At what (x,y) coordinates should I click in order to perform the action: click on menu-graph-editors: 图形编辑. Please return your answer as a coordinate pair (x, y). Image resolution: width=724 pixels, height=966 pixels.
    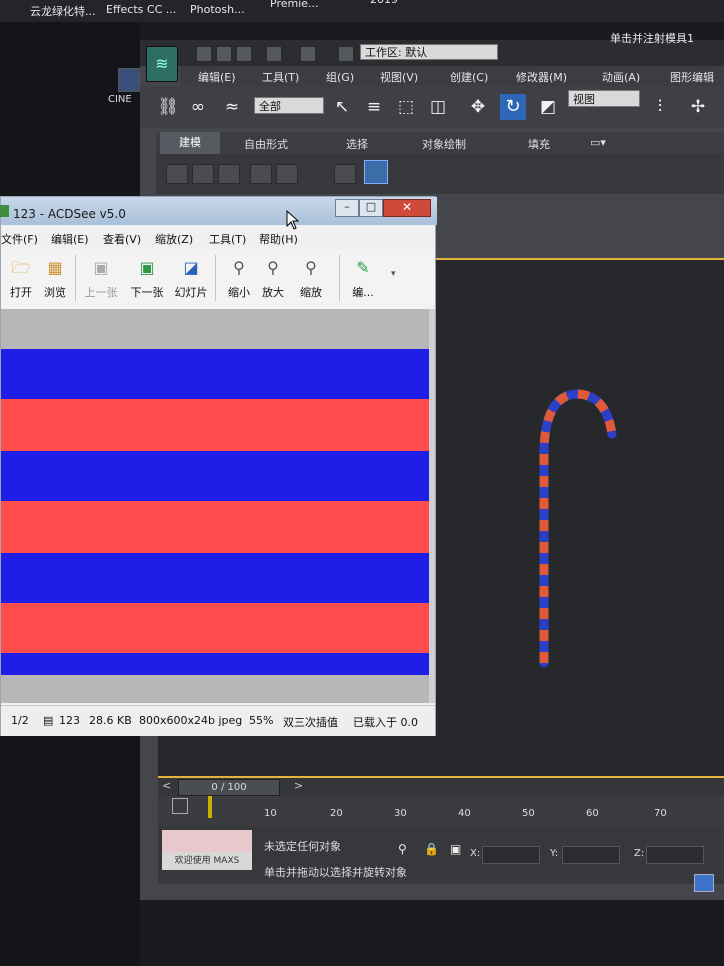
    Looking at the image, I should click on (692, 77).